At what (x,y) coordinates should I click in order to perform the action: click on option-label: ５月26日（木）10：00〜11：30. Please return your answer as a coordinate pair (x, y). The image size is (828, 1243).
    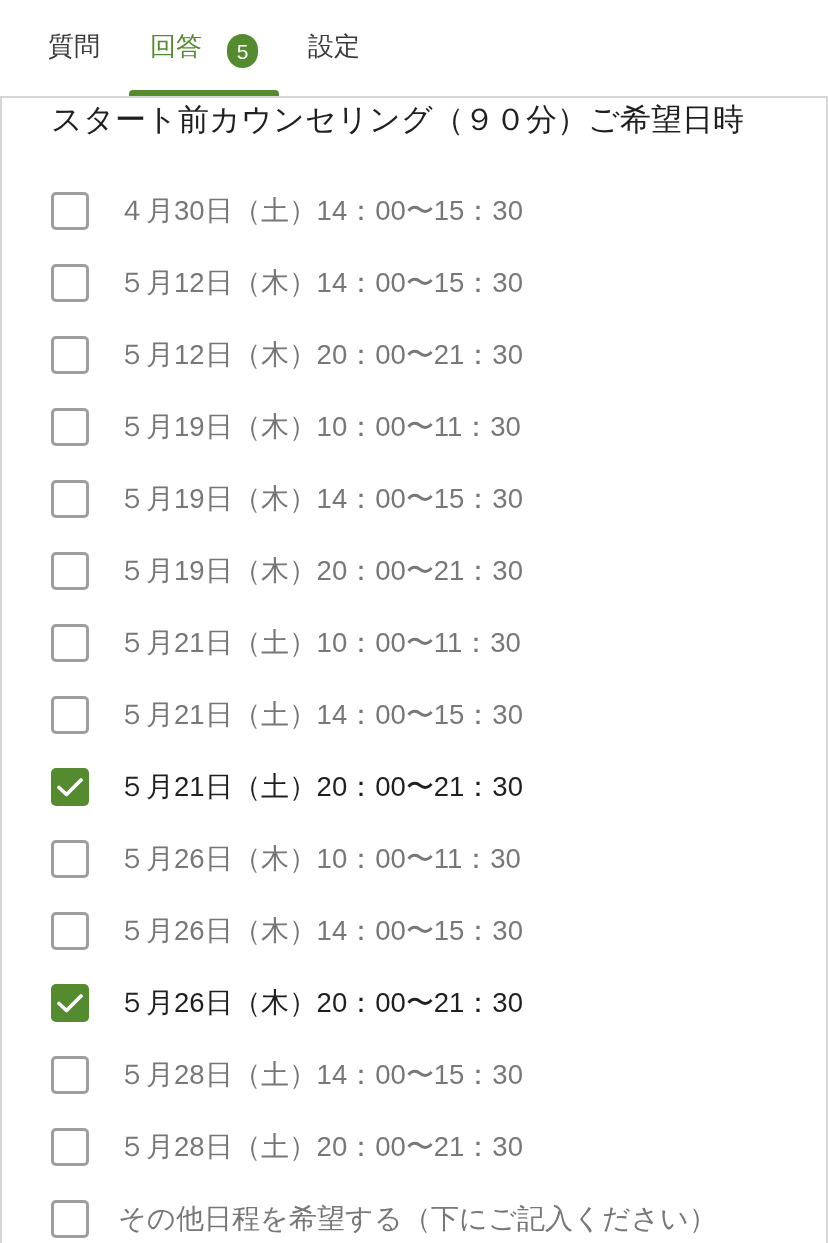
    Looking at the image, I should click on (319, 859).